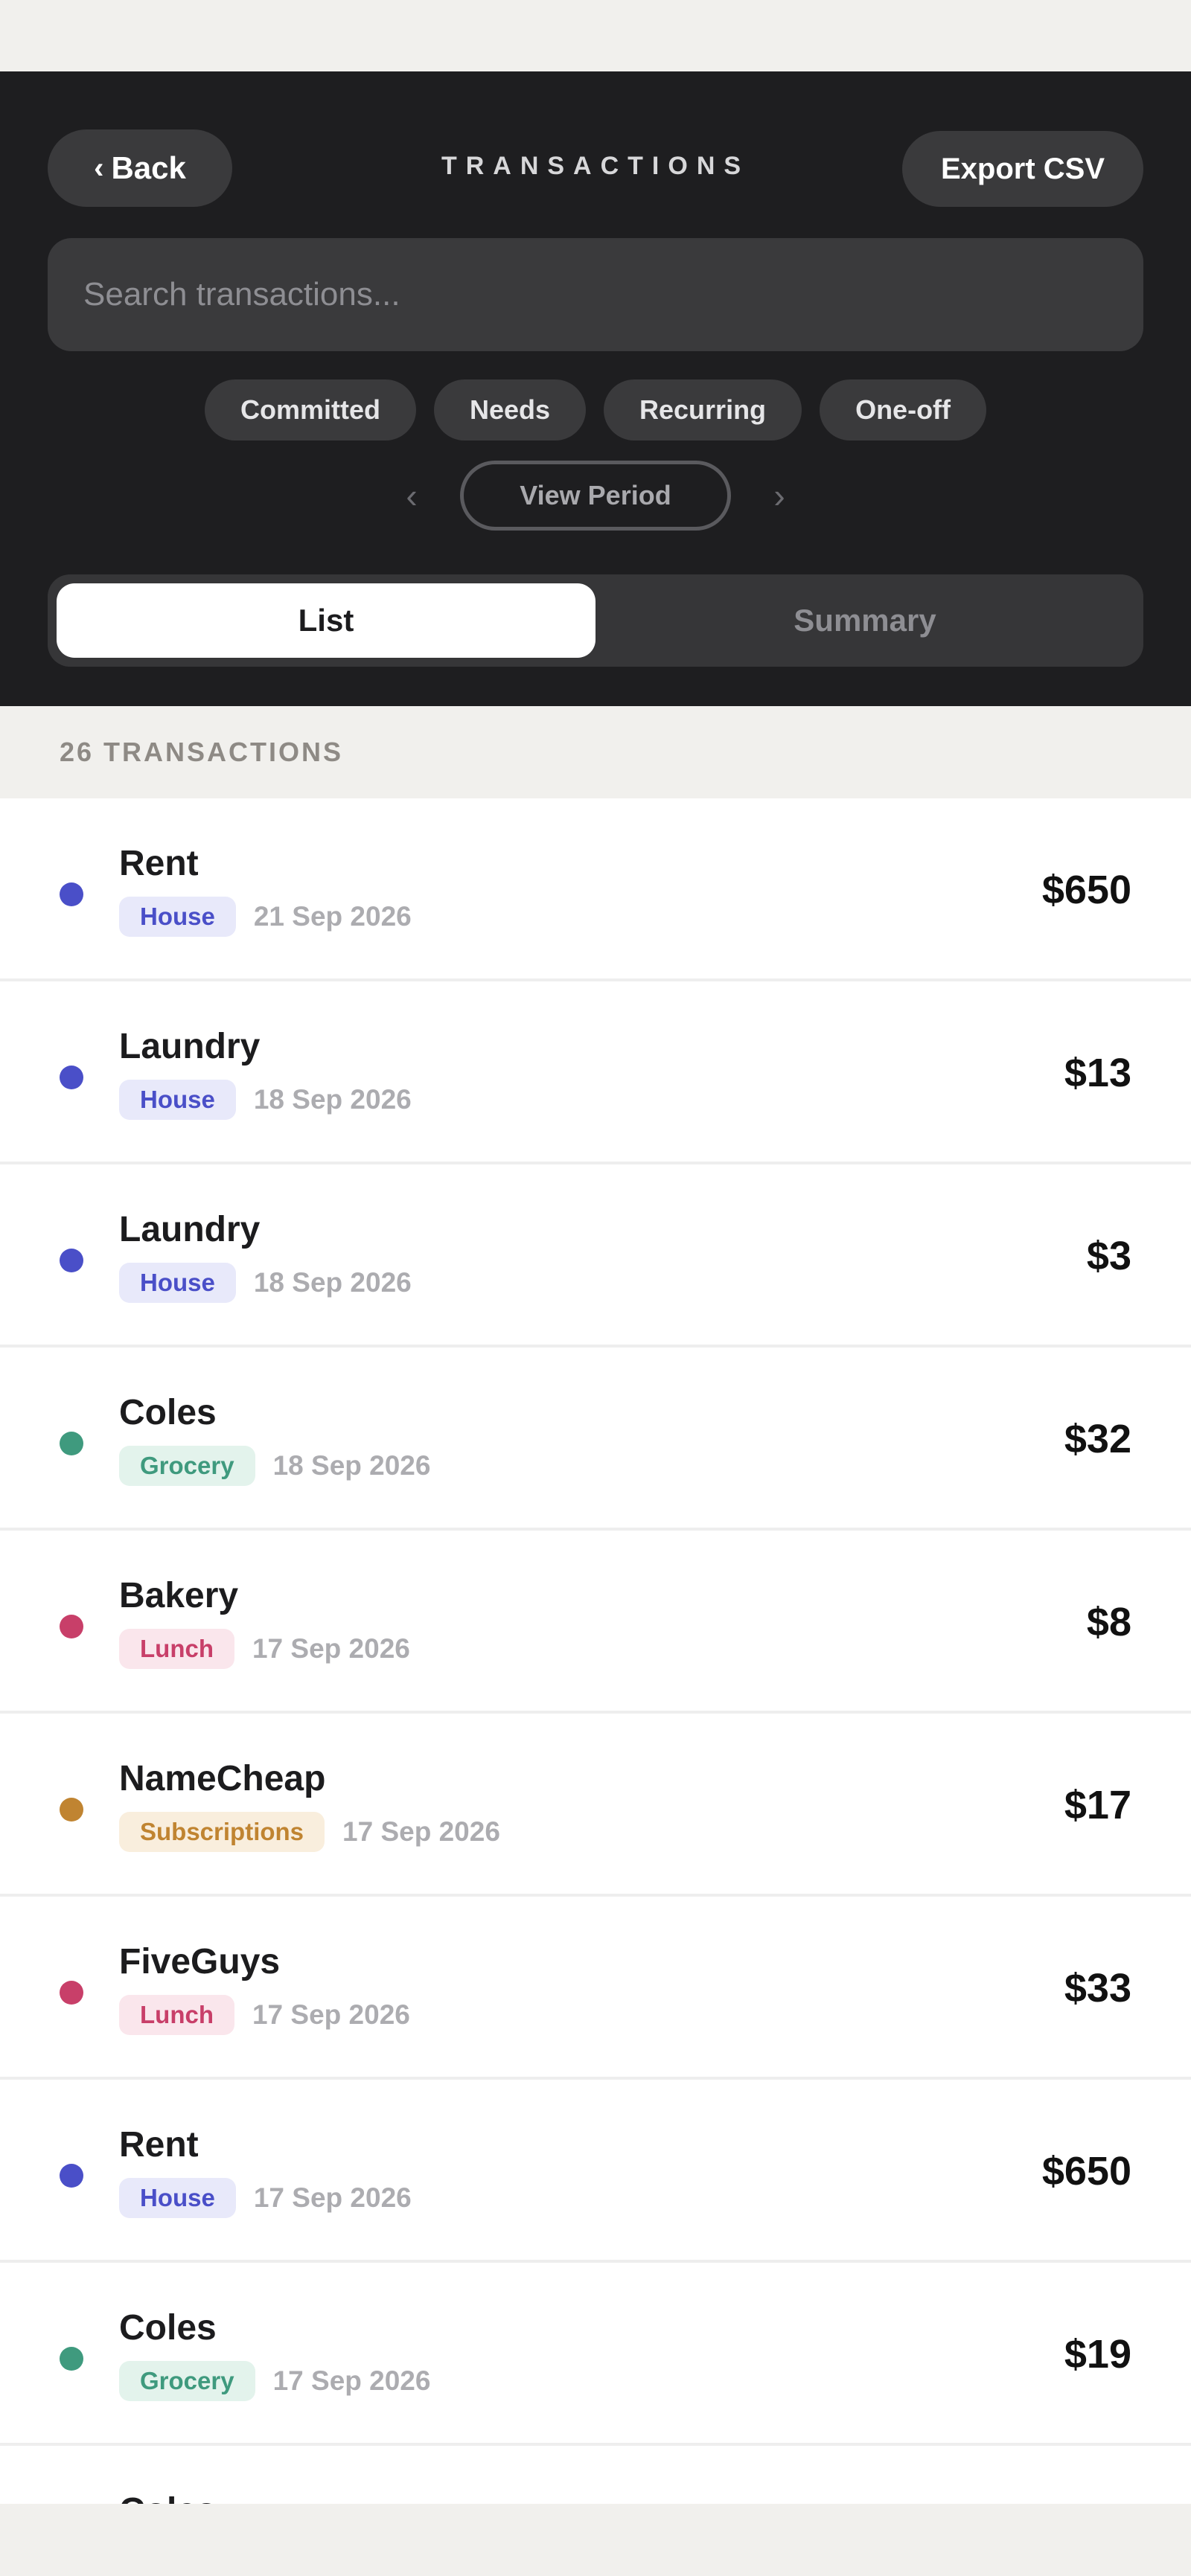 Image resolution: width=1191 pixels, height=2576 pixels. I want to click on transaction-meta: Grocery 17 Sep 2026, so click(274, 2381).